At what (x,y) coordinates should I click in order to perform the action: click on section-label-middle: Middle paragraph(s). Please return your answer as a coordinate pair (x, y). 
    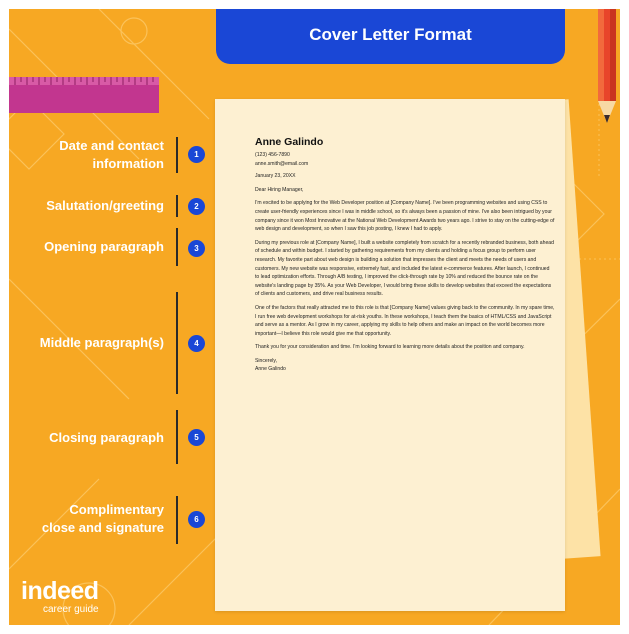
    Looking at the image, I should click on (101, 342).